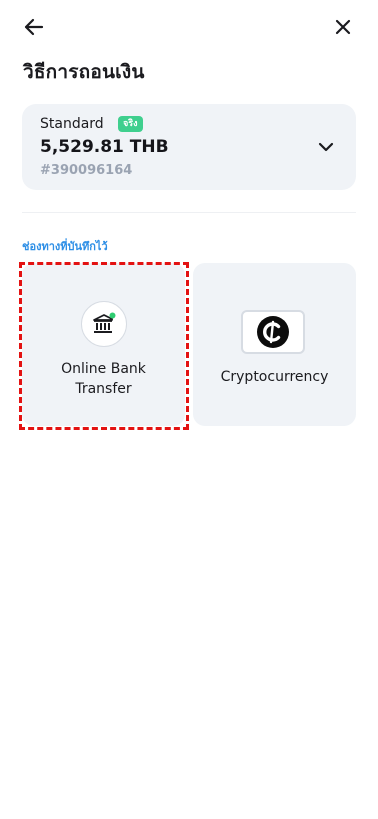  I want to click on saved-methods-label: ช่องทางที่บันทึกไว้, so click(65, 246).